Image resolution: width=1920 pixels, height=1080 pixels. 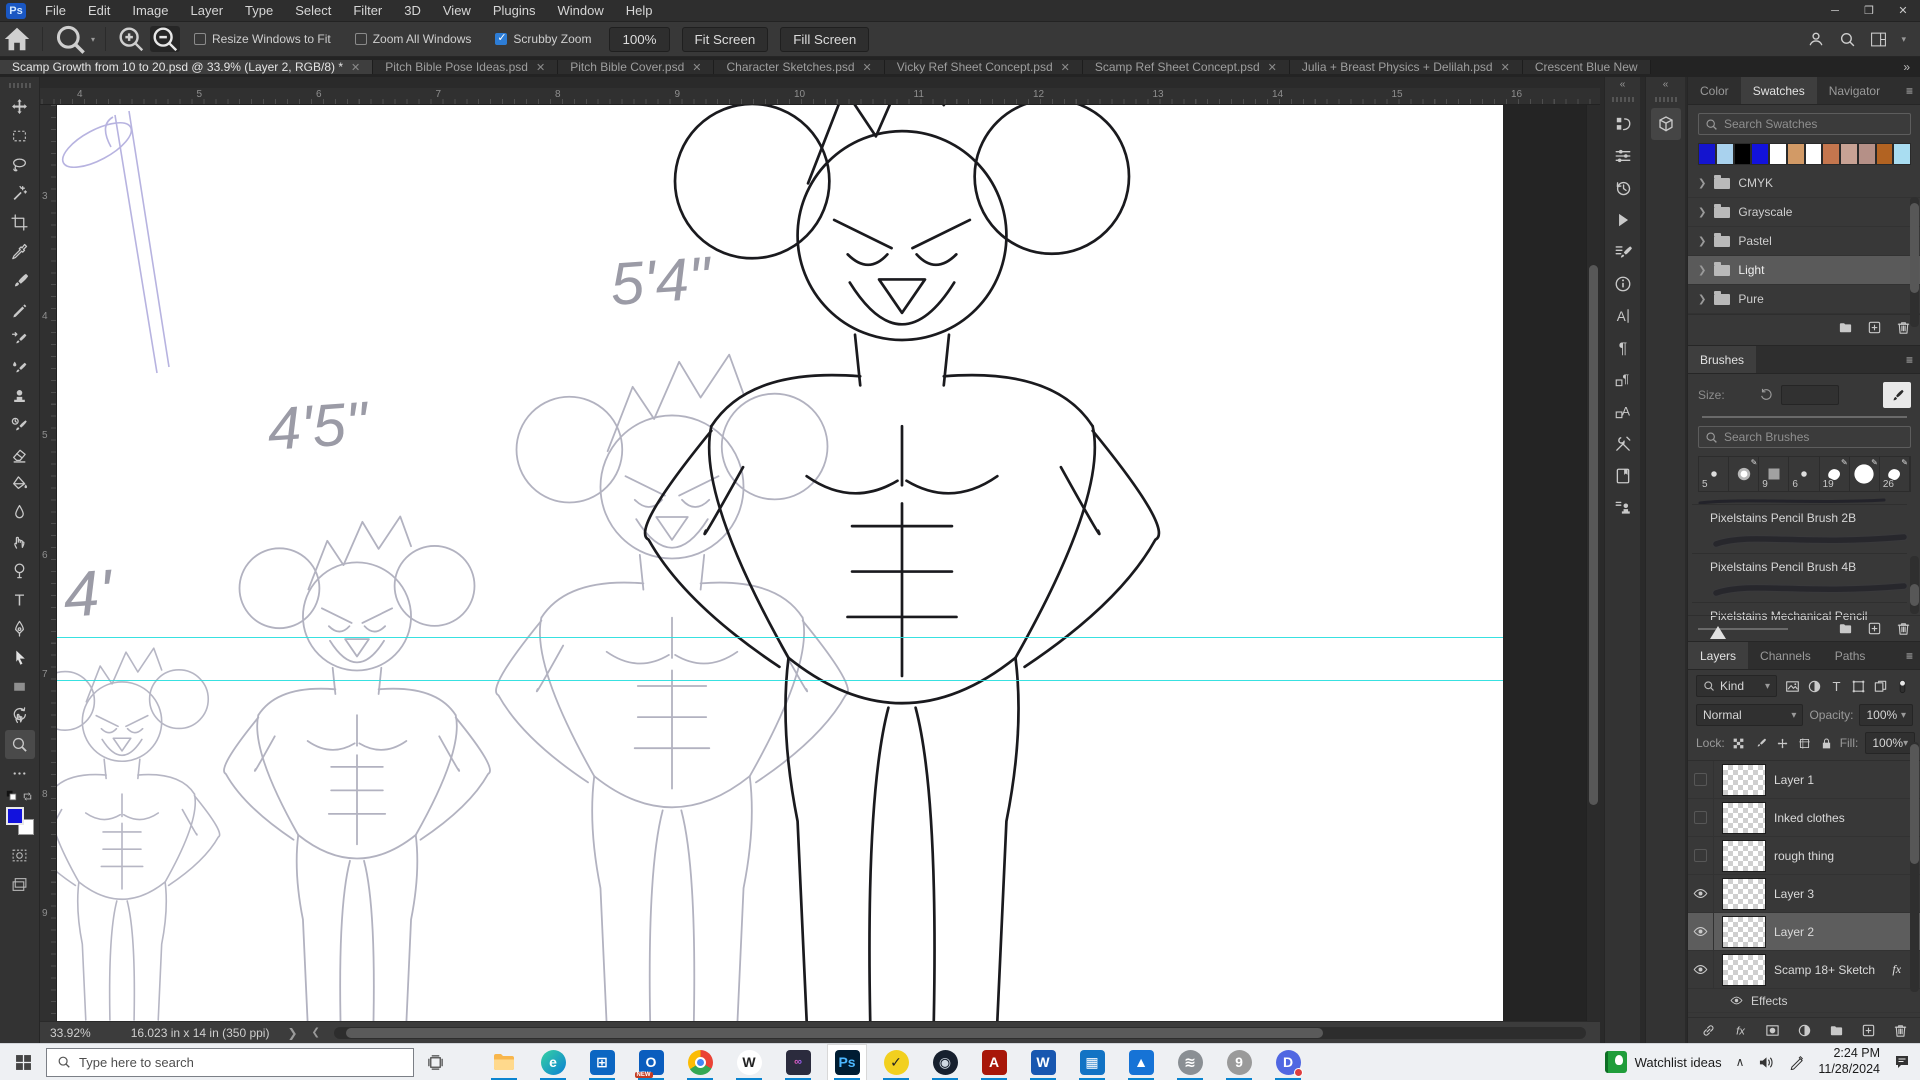 I want to click on brush-tool-icon, so click(x=20, y=280).